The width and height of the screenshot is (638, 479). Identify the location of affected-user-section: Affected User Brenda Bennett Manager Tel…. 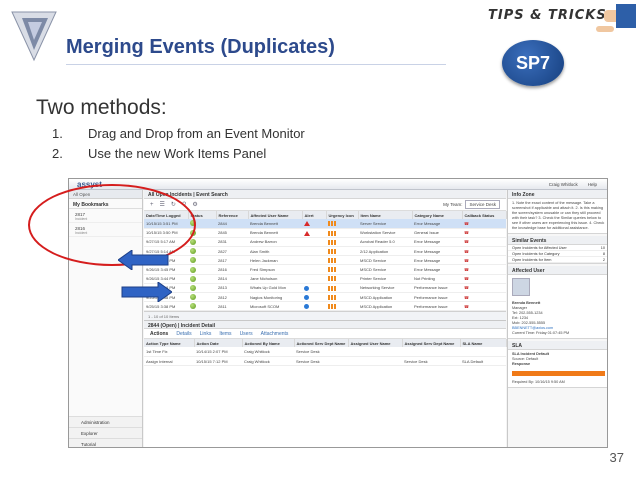
(557, 302).